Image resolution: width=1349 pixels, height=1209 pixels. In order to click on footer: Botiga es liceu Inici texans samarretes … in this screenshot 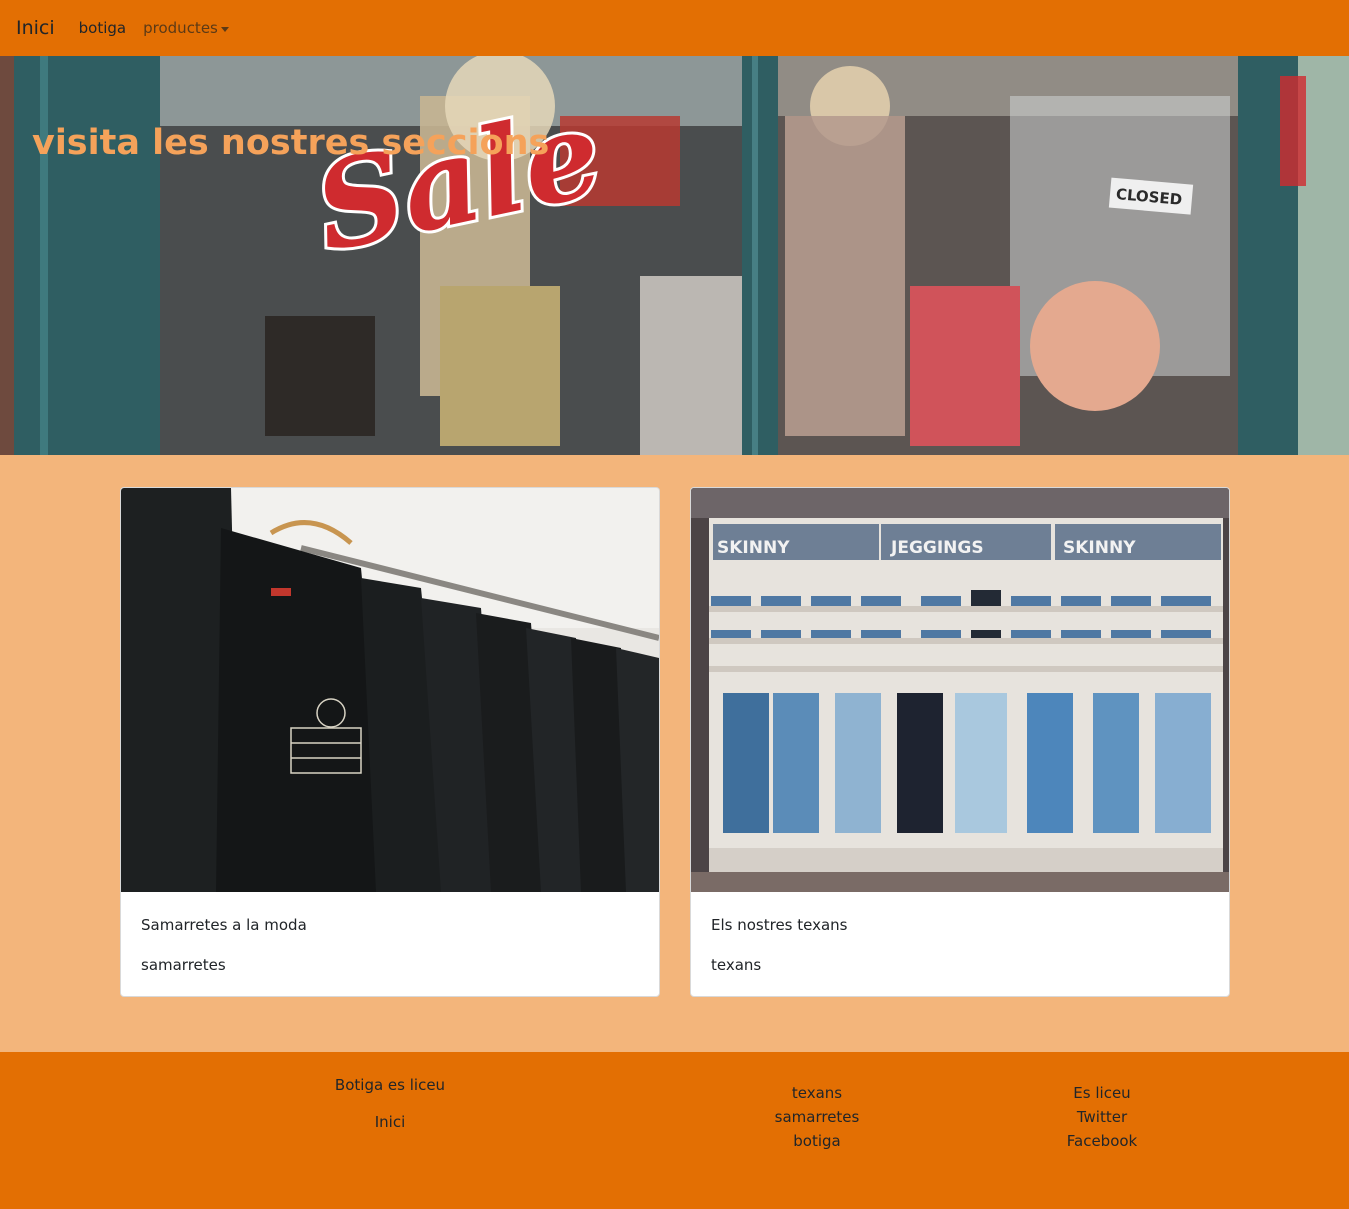, I will do `click(674, 1130)`.